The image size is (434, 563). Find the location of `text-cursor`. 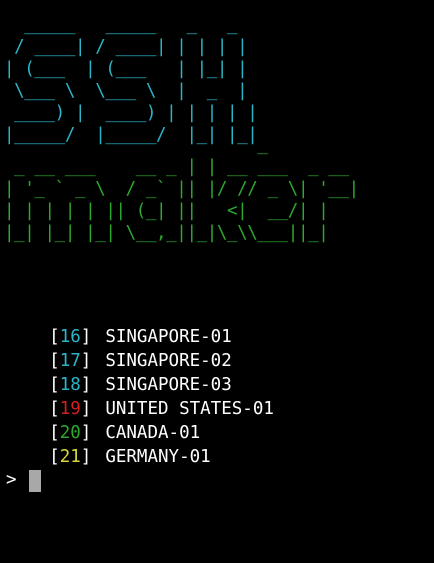

text-cursor is located at coordinates (35, 481).